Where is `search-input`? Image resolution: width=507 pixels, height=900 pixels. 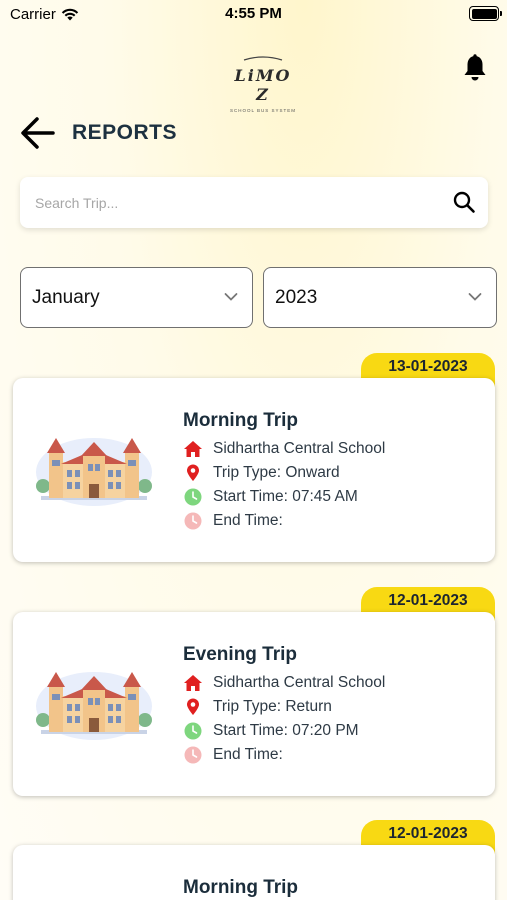
search-input is located at coordinates (220, 202).